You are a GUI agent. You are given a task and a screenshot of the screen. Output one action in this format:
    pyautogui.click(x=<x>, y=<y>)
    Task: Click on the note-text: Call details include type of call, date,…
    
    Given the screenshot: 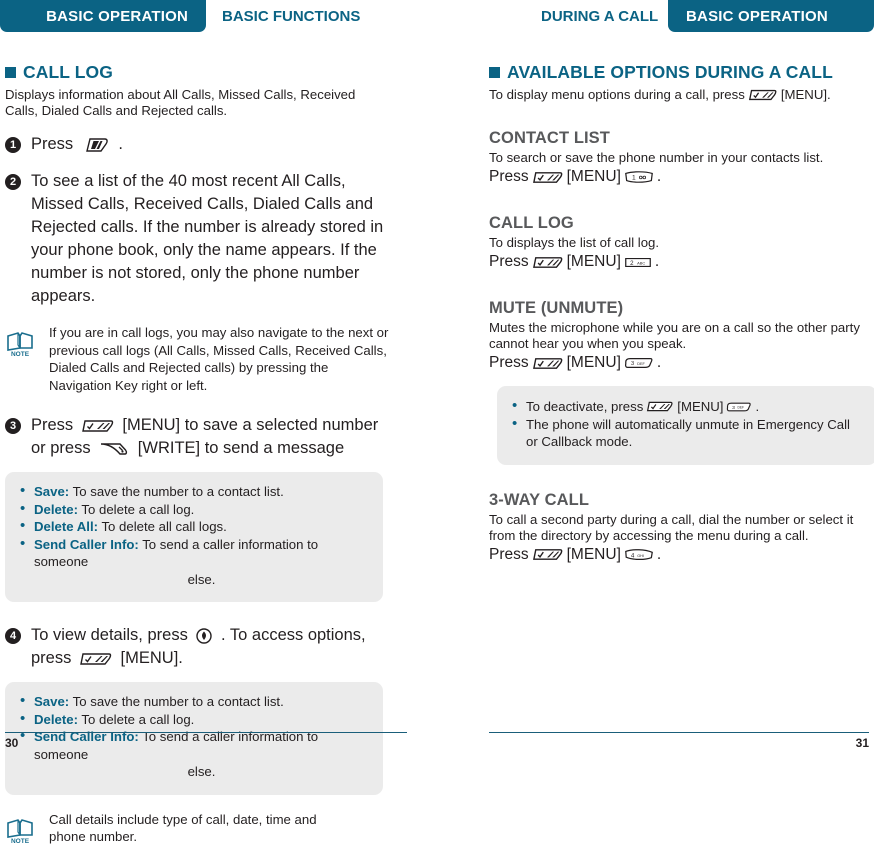 What is the action you would take?
    pyautogui.click(x=183, y=828)
    